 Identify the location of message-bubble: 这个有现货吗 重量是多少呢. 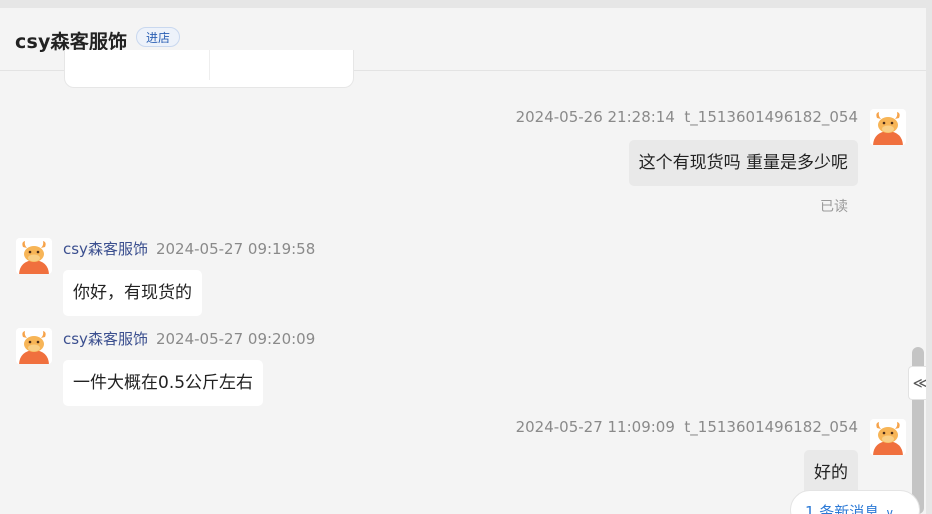
(743, 163).